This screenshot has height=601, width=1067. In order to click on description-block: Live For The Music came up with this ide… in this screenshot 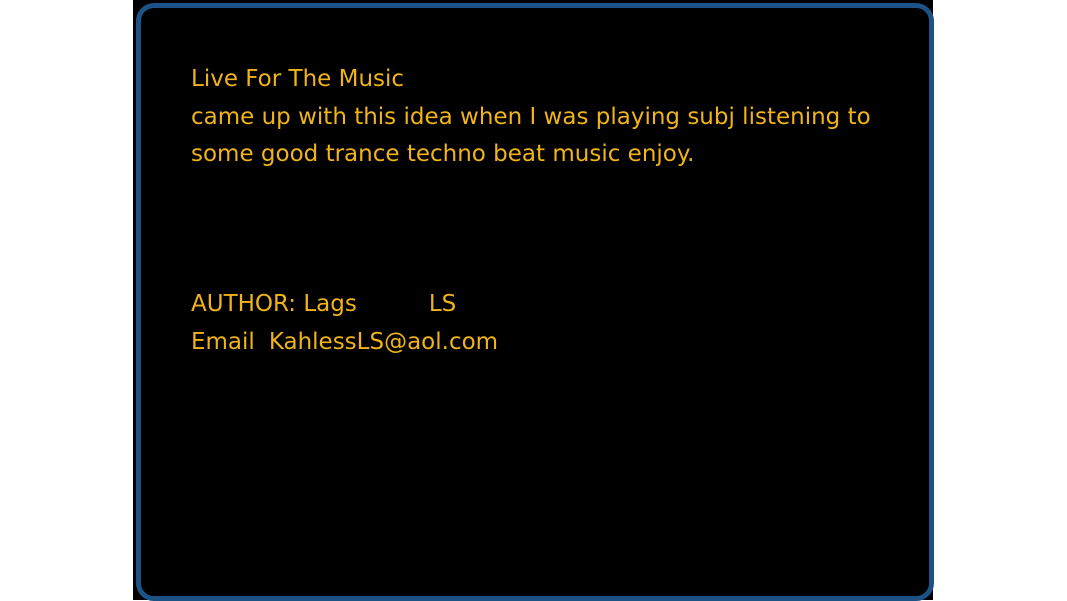, I will do `click(551, 117)`.